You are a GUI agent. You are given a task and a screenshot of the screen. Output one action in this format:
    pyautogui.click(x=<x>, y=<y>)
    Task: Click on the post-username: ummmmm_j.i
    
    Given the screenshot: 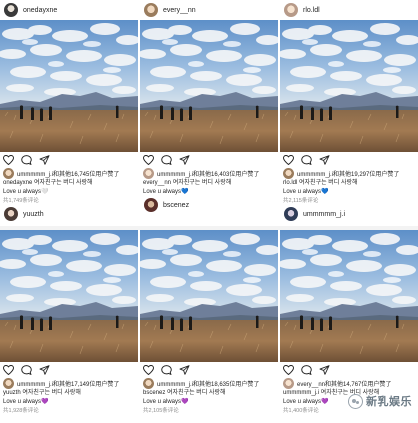 What is the action you would take?
    pyautogui.click(x=324, y=214)
    